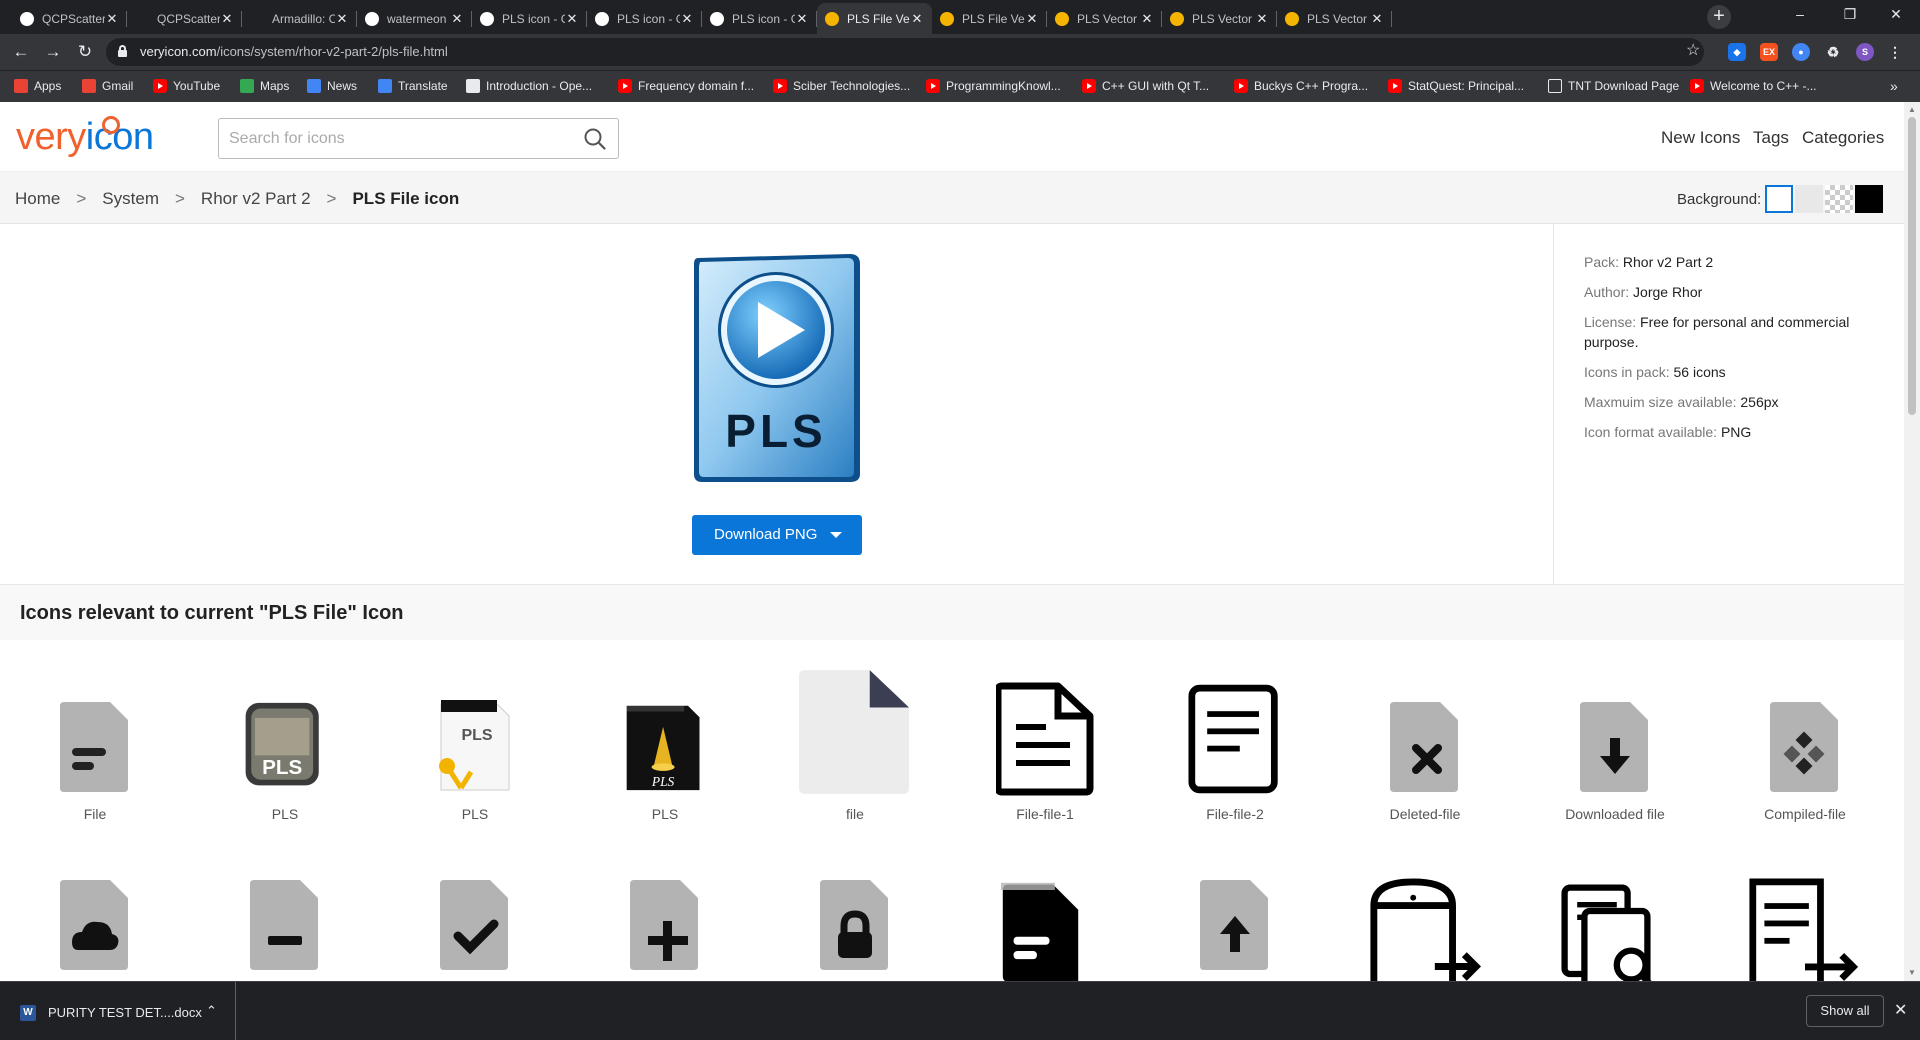  Describe the element at coordinates (1615, 814) in the screenshot. I see `related-icon-label: Downloaded file` at that location.